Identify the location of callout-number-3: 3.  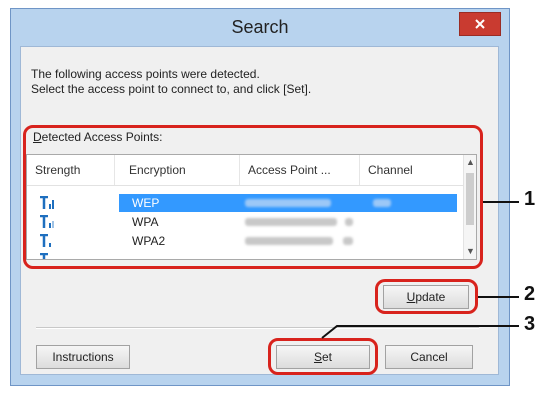
(530, 324).